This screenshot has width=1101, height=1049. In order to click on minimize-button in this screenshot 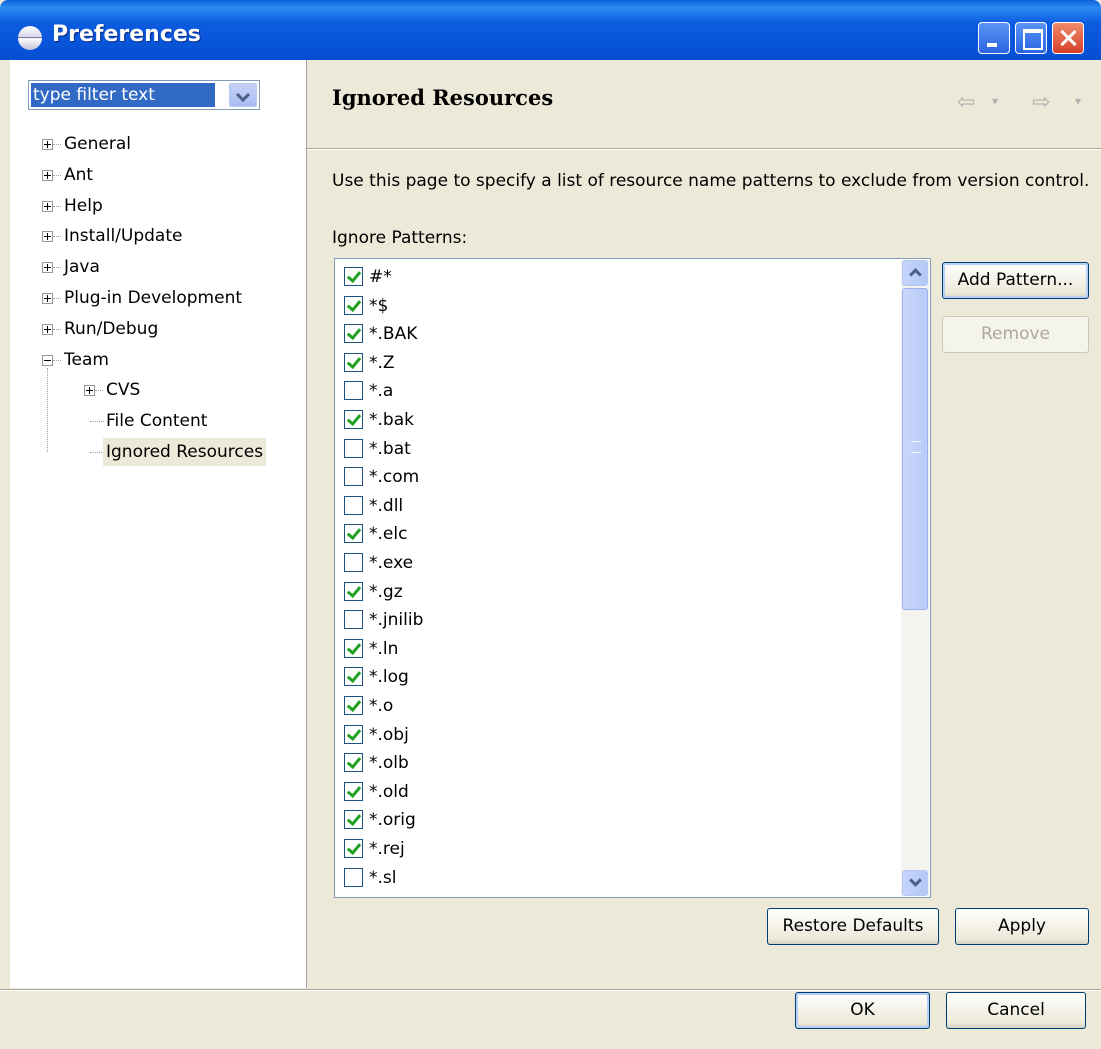, I will do `click(994, 38)`.